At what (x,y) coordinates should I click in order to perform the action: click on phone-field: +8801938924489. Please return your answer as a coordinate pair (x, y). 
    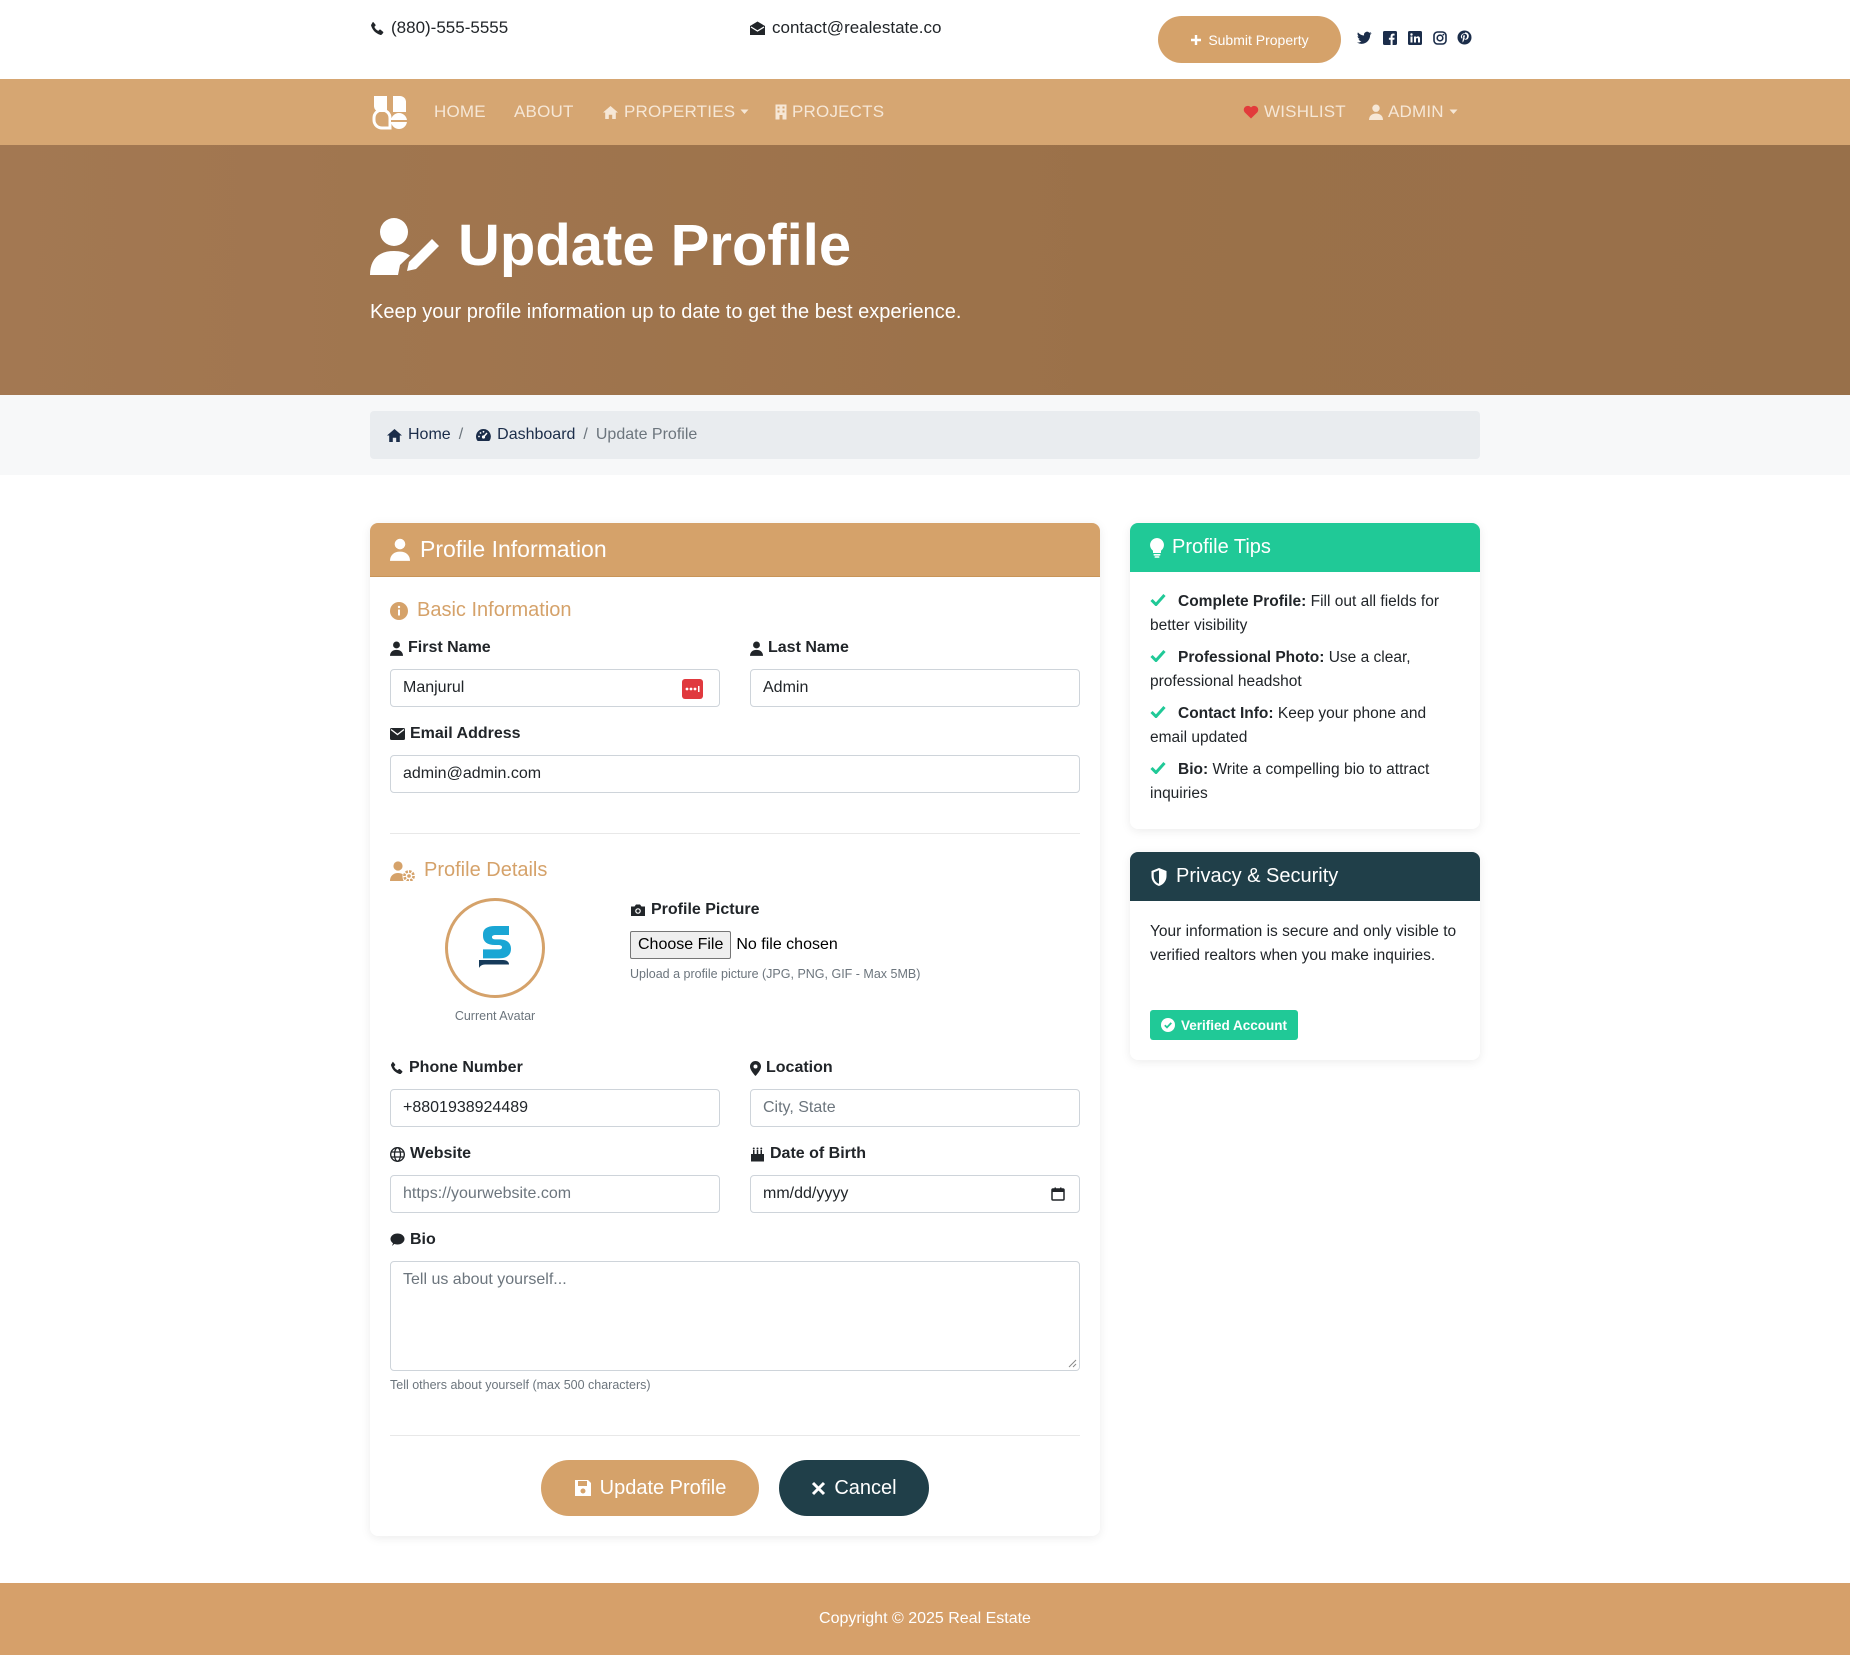
    Looking at the image, I should click on (555, 1108).